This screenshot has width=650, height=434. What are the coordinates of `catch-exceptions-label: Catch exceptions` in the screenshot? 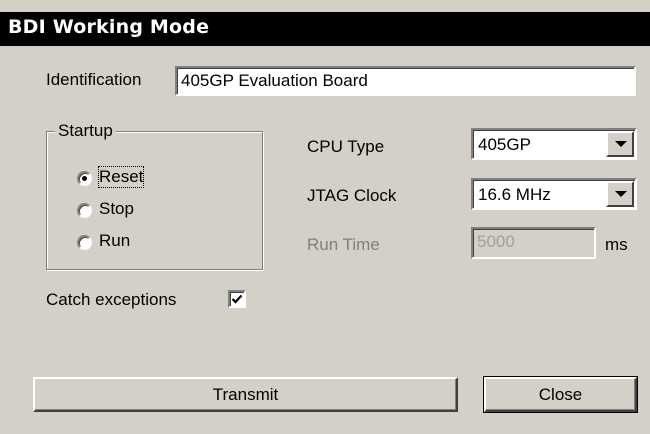 It's located at (111, 299).